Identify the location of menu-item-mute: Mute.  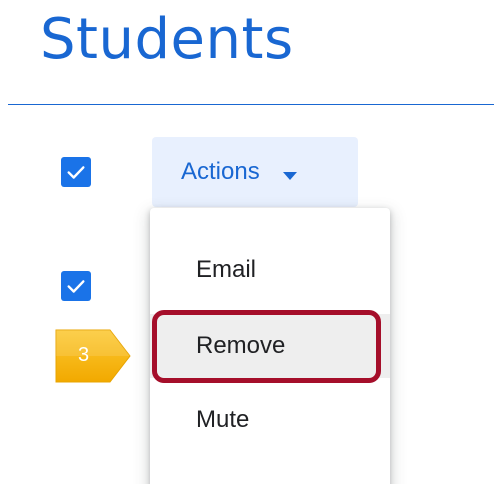
(270, 420).